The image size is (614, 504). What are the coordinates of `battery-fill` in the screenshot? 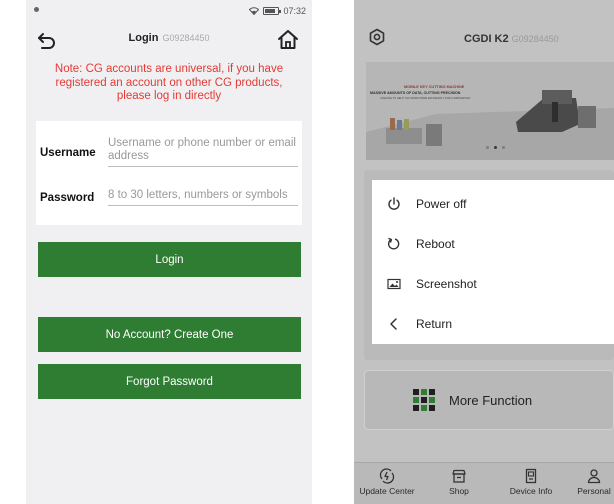 It's located at (270, 11).